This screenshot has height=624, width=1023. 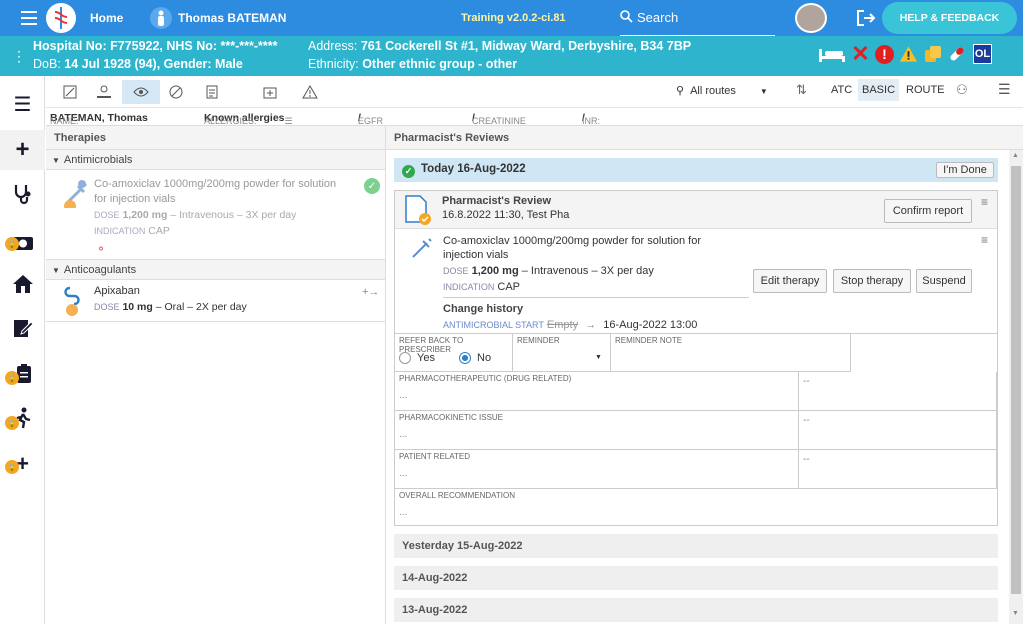 I want to click on group-icon: ⚇, so click(x=962, y=90).